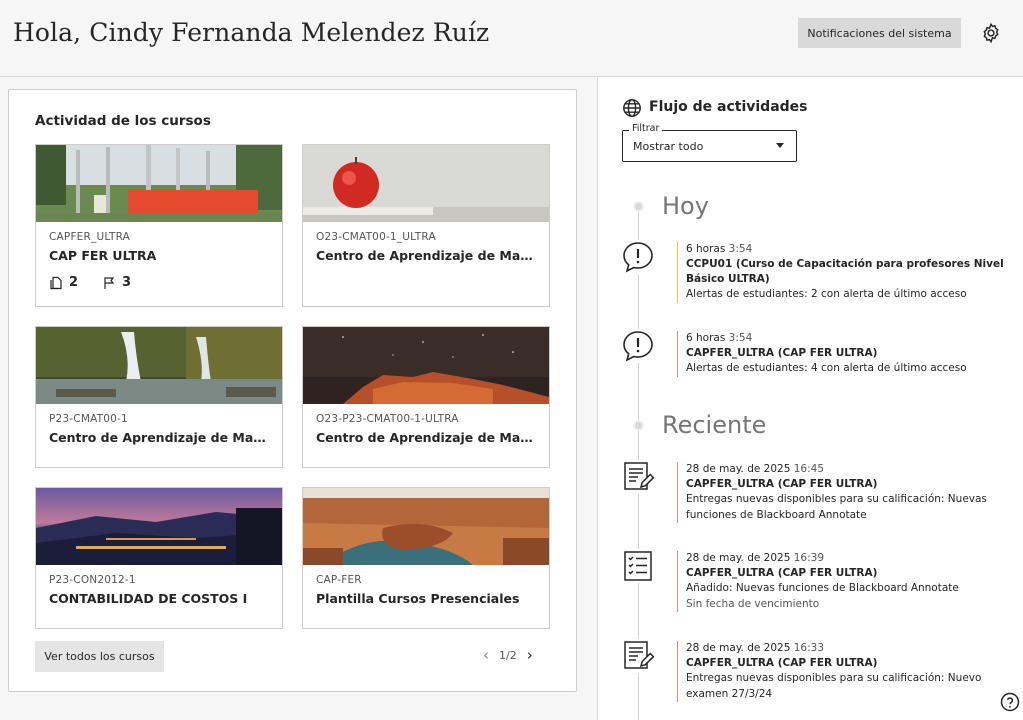 Image resolution: width=1023 pixels, height=720 pixels. I want to click on caret-down-icon, so click(780, 145).